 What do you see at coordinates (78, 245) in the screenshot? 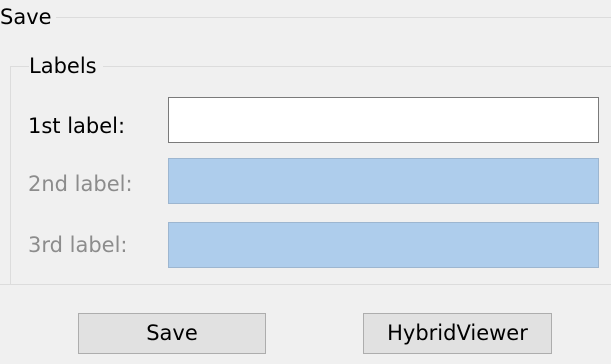
I see `third-label-caption: 3rd label:` at bounding box center [78, 245].